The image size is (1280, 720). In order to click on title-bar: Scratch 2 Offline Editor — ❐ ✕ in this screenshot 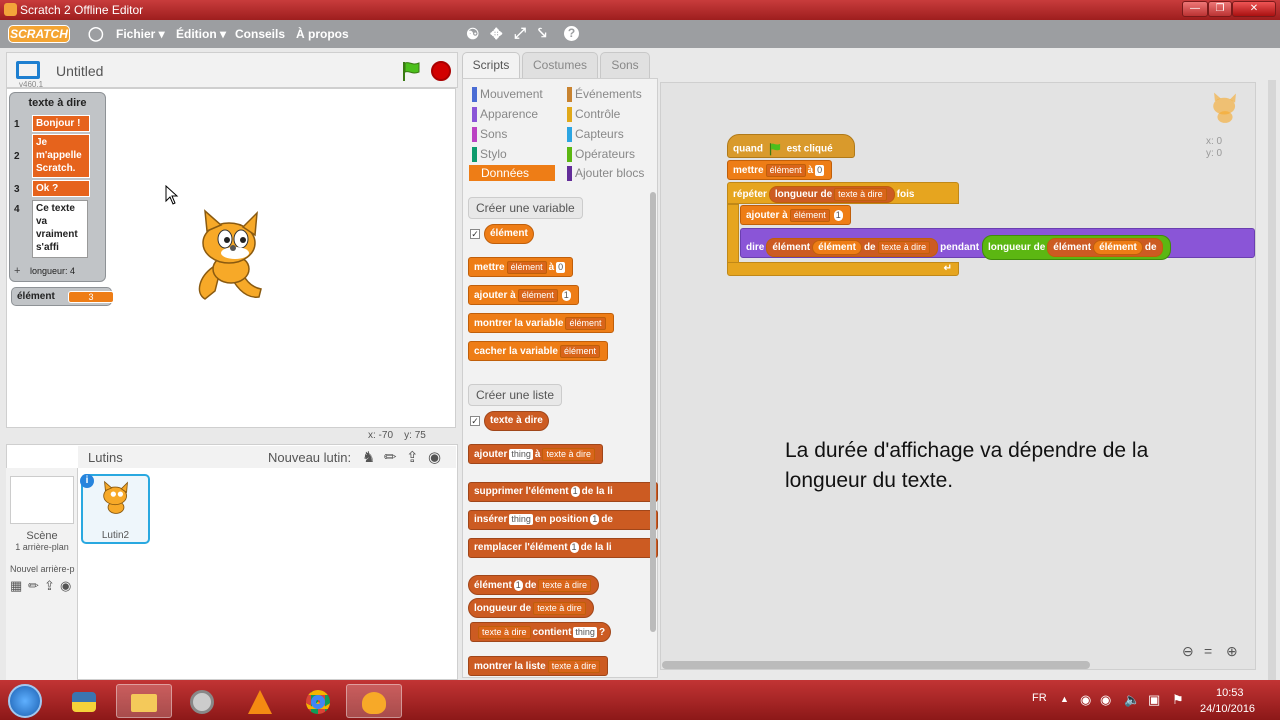, I will do `click(640, 10)`.